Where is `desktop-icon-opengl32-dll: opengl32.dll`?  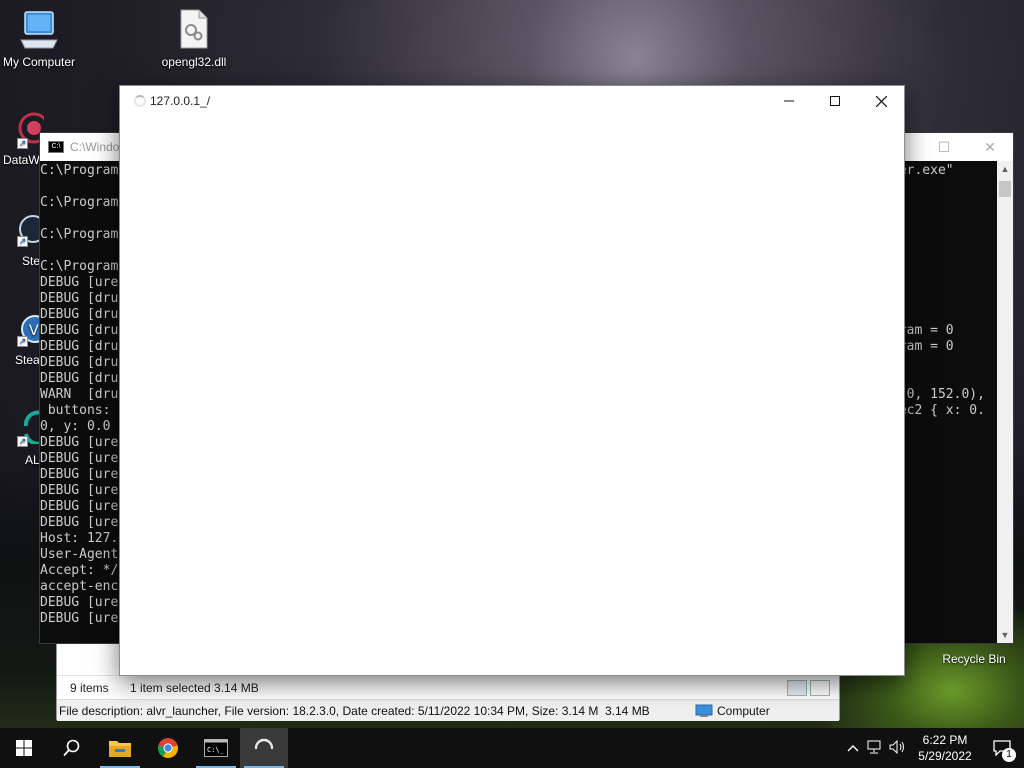 desktop-icon-opengl32-dll: opengl32.dll is located at coordinates (194, 38).